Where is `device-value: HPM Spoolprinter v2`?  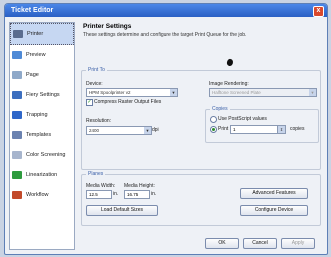
device-value: HPM Spoolprinter v2 is located at coordinates (110, 92).